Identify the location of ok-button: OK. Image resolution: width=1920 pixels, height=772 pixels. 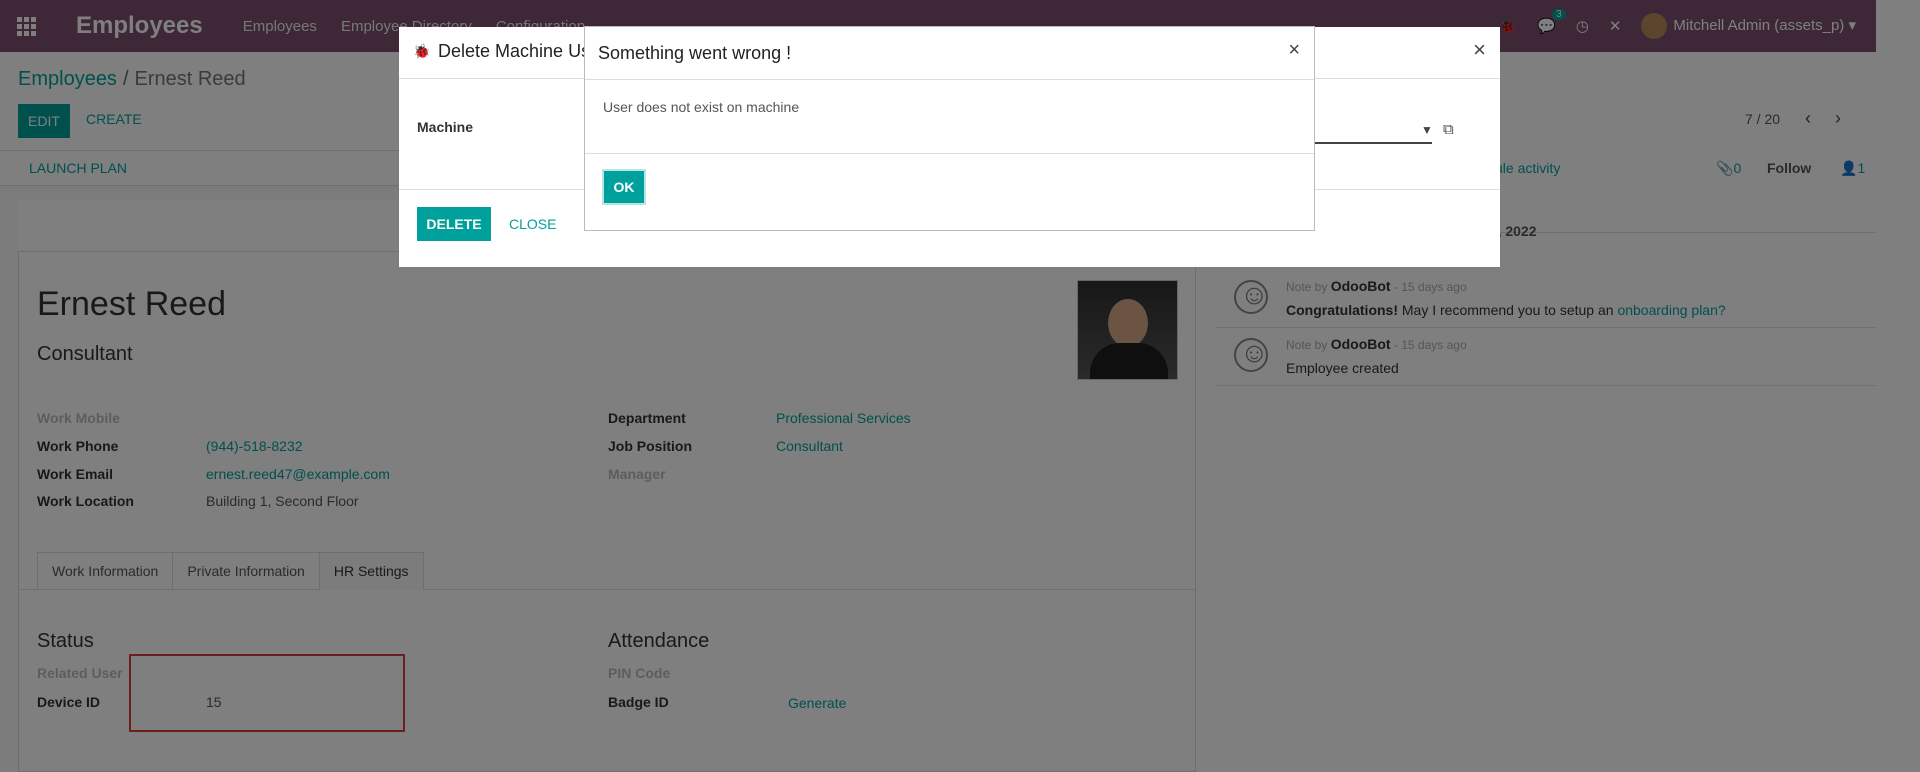
(624, 187).